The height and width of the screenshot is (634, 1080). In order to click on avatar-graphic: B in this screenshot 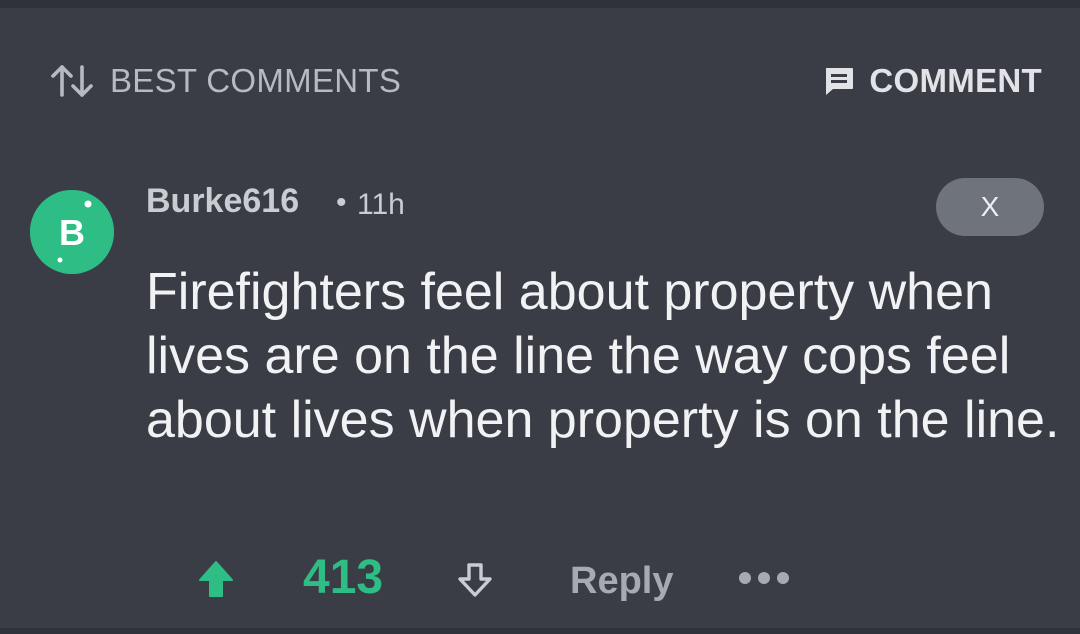, I will do `click(72, 232)`.